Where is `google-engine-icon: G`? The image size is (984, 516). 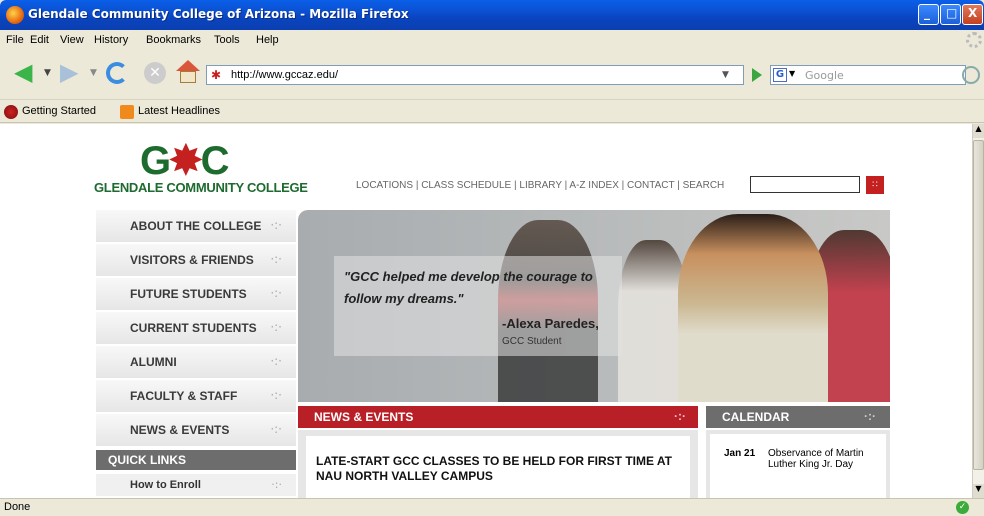
google-engine-icon: G is located at coordinates (780, 75).